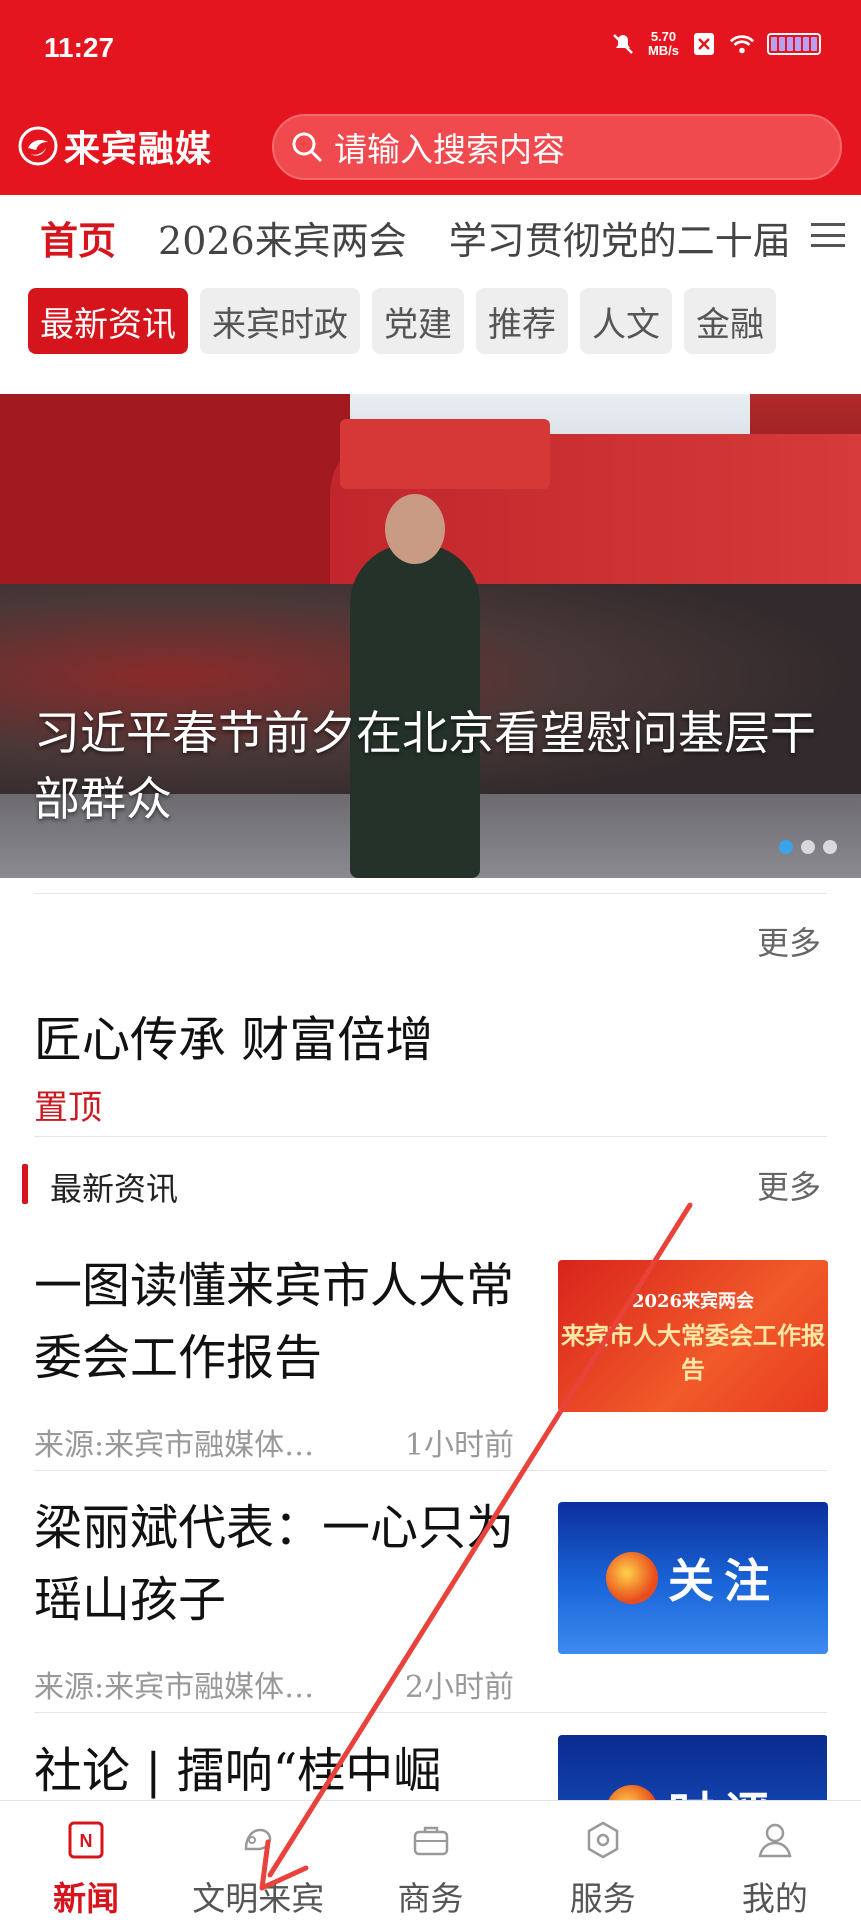  I want to click on channel-tab-lianghui: 2026来宾两会, so click(282, 237).